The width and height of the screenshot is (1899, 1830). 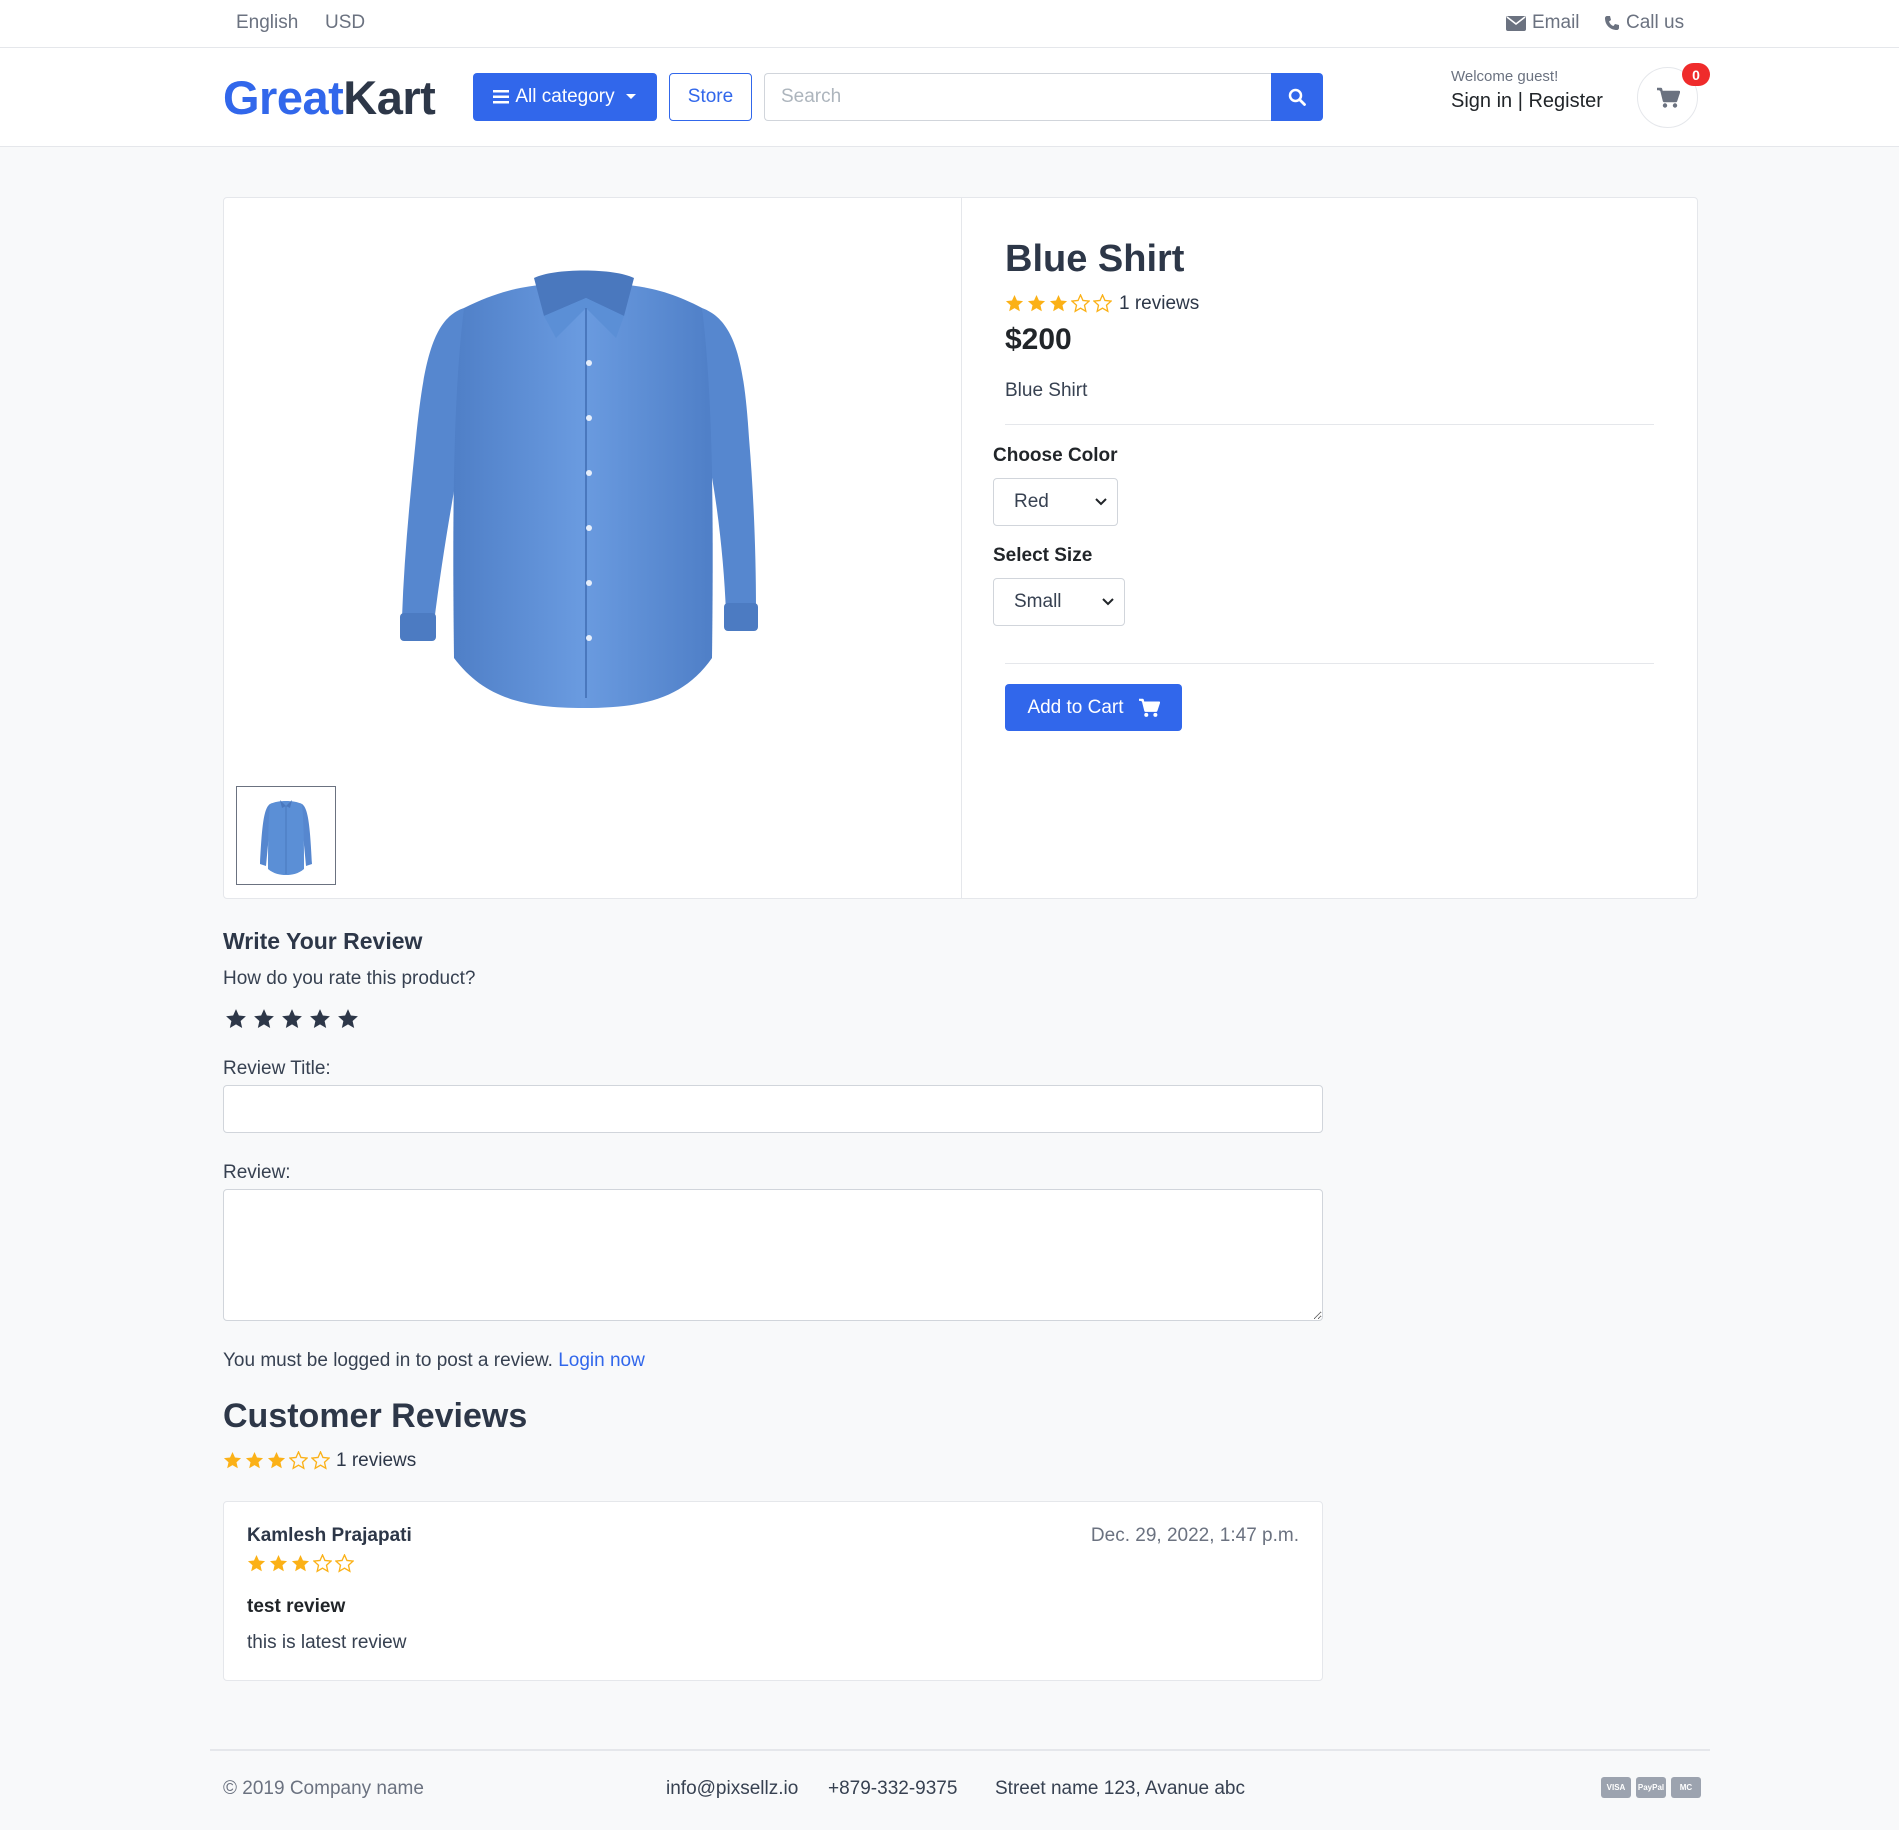 I want to click on mastercard-icon: MC, so click(x=1686, y=1787).